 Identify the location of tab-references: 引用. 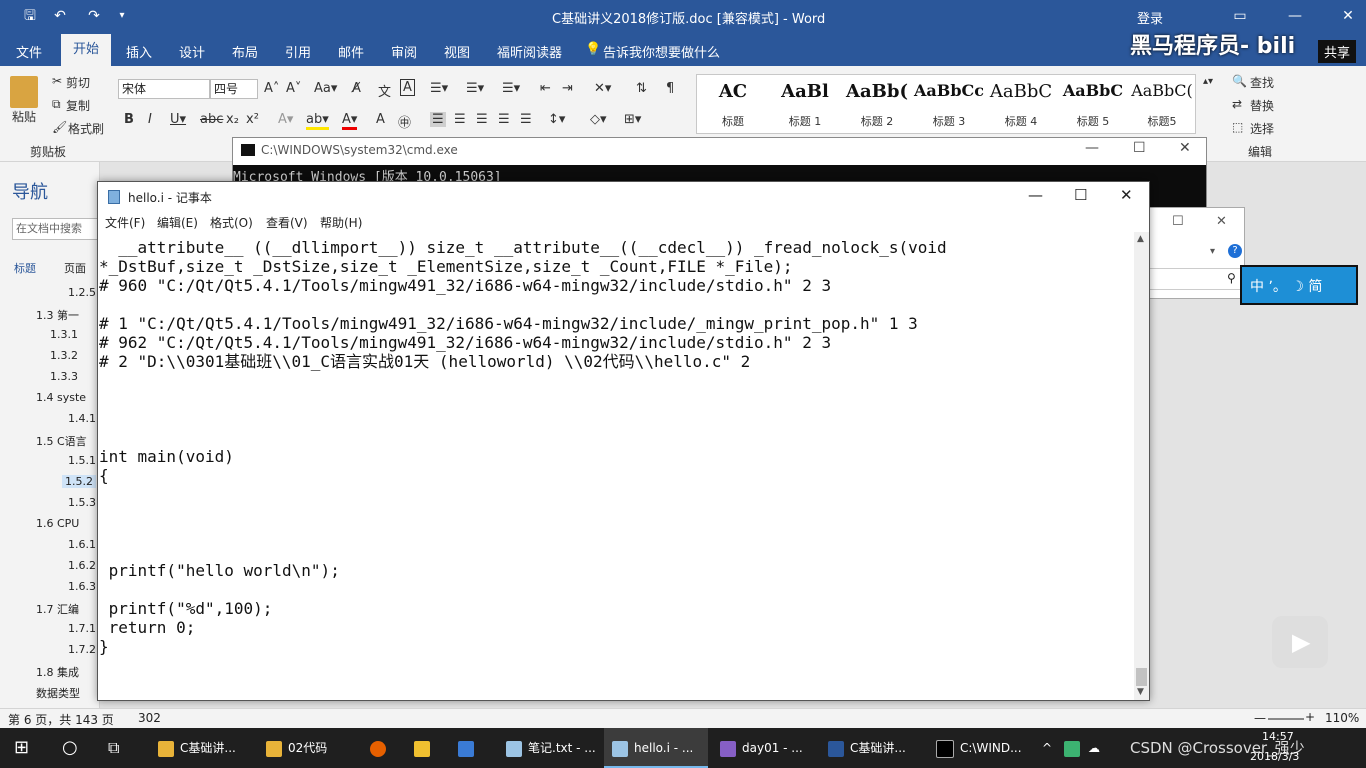
(298, 51).